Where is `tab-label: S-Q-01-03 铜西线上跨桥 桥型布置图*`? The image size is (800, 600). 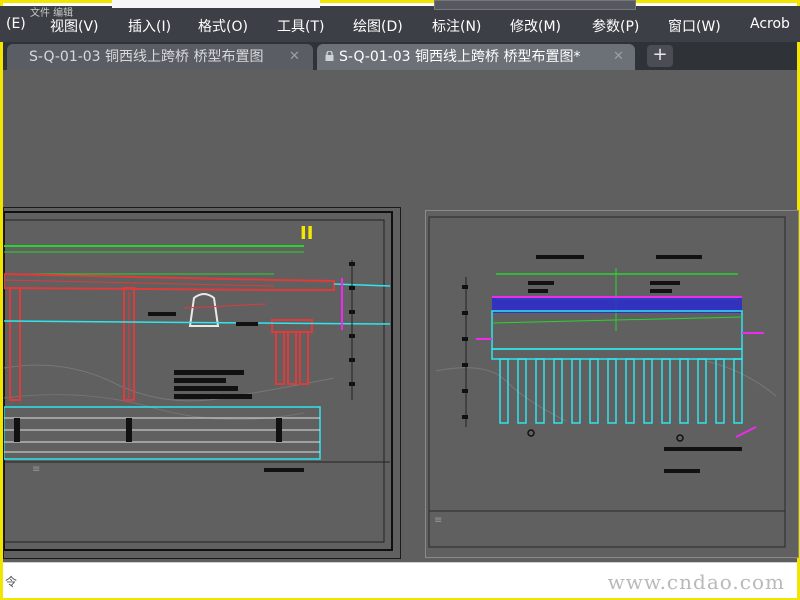 tab-label: S-Q-01-03 铜西线上跨桥 桥型布置图* is located at coordinates (460, 57).